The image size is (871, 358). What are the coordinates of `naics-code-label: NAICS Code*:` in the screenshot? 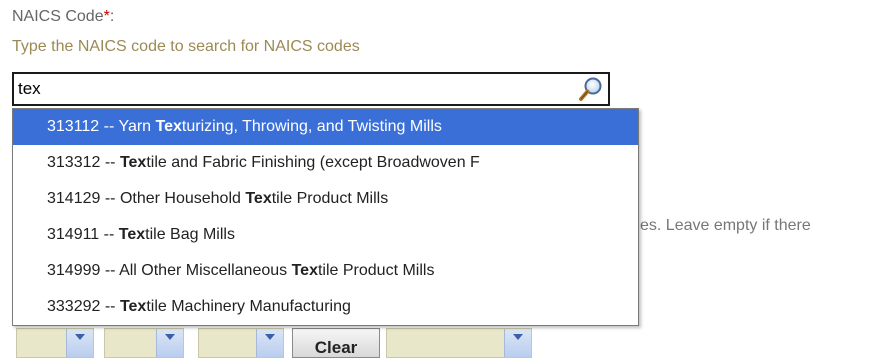 It's located at (63, 17).